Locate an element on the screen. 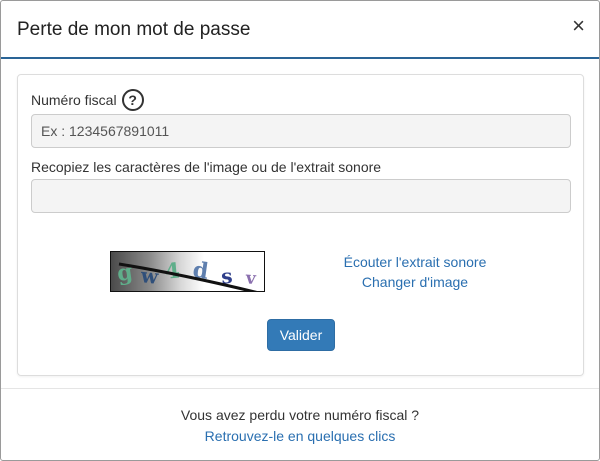 The image size is (600, 461). help-icon: ? is located at coordinates (132, 100).